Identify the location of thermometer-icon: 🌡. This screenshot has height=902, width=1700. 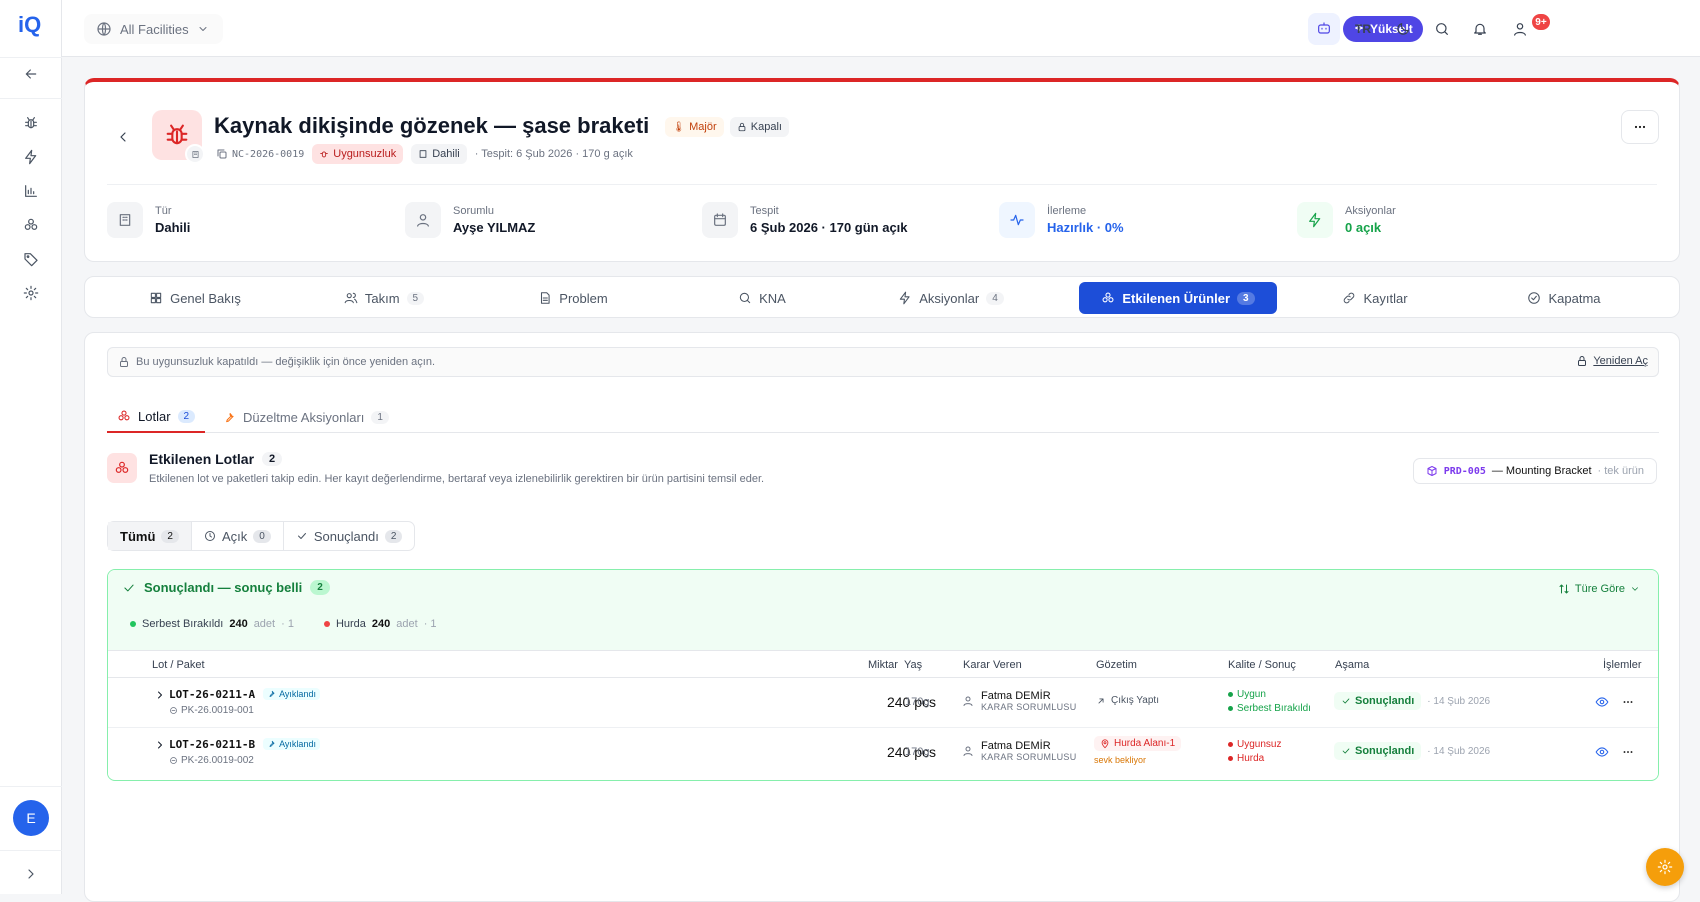
(679, 127).